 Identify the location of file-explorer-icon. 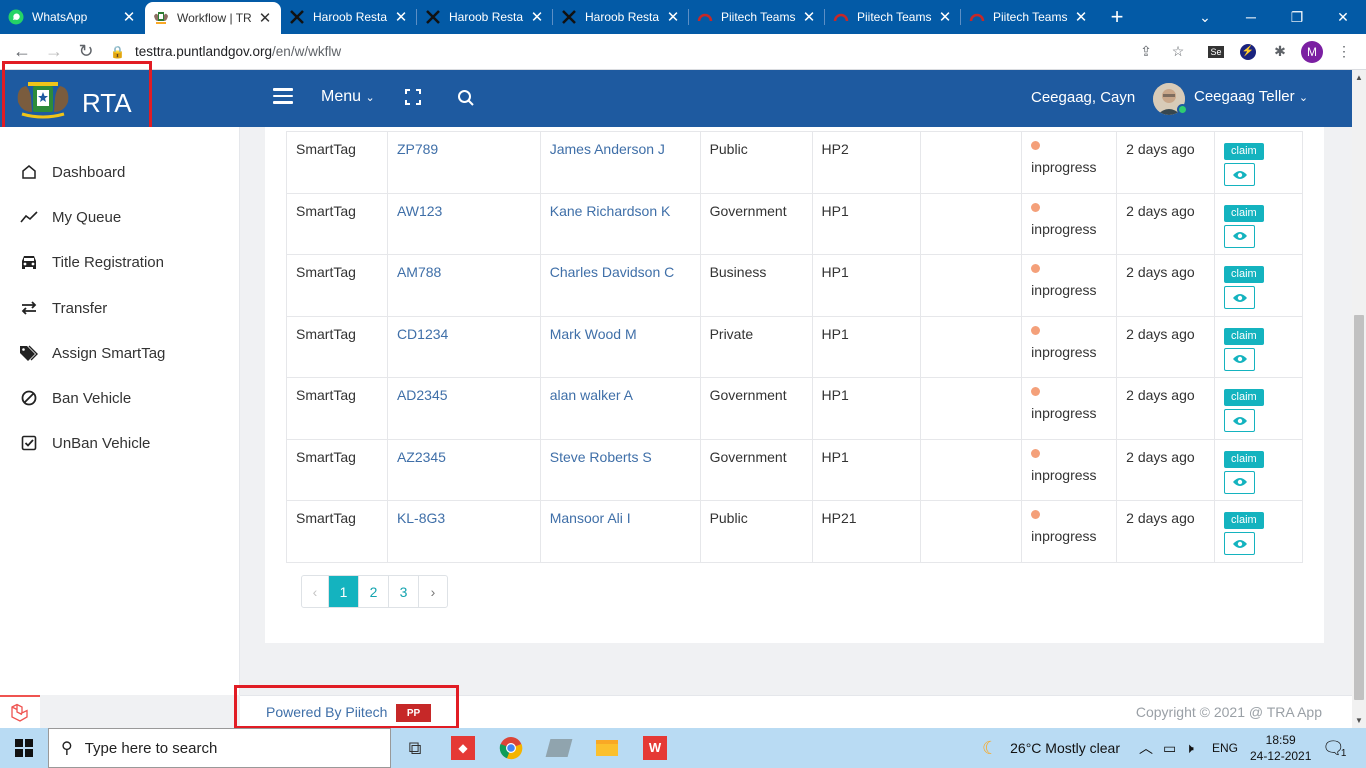
(607, 748).